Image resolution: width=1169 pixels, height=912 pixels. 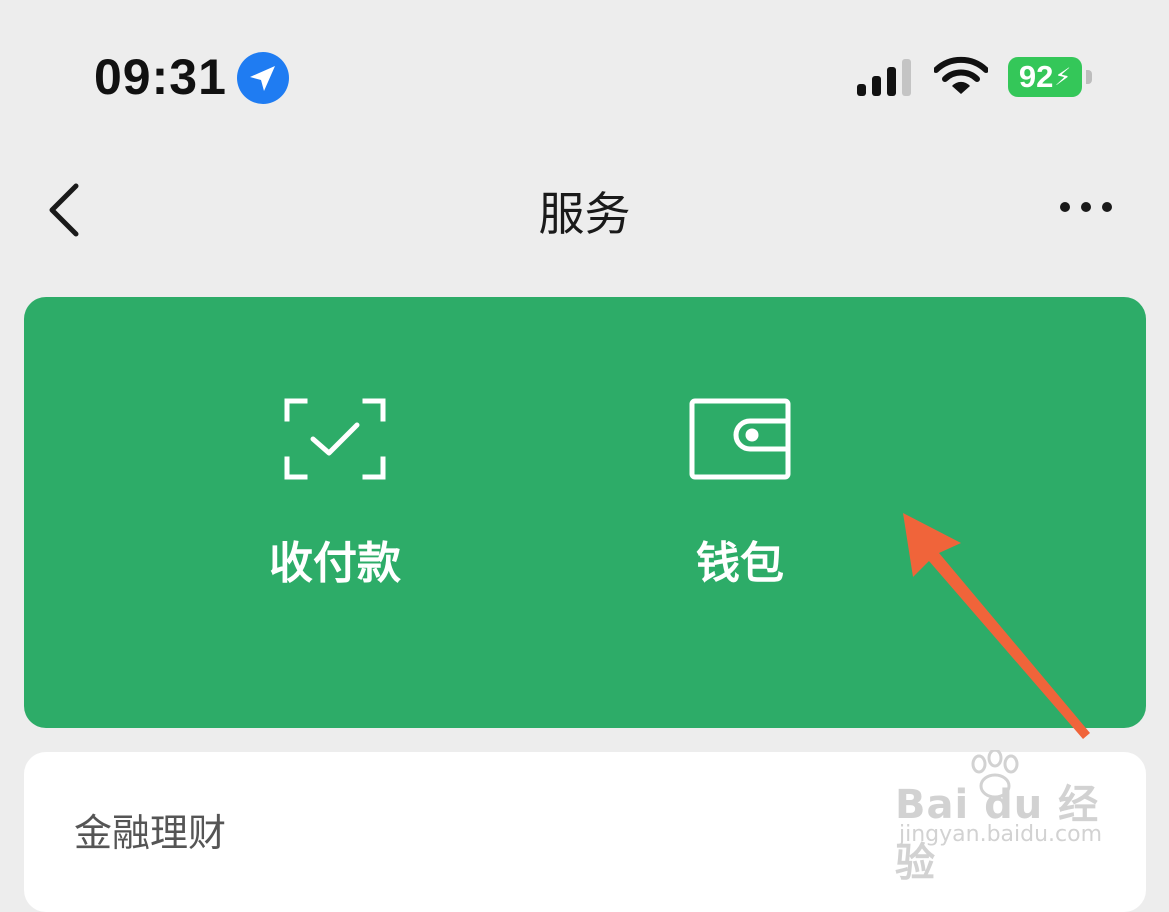 I want to click on navigation-bar: 服务, so click(x=584, y=210).